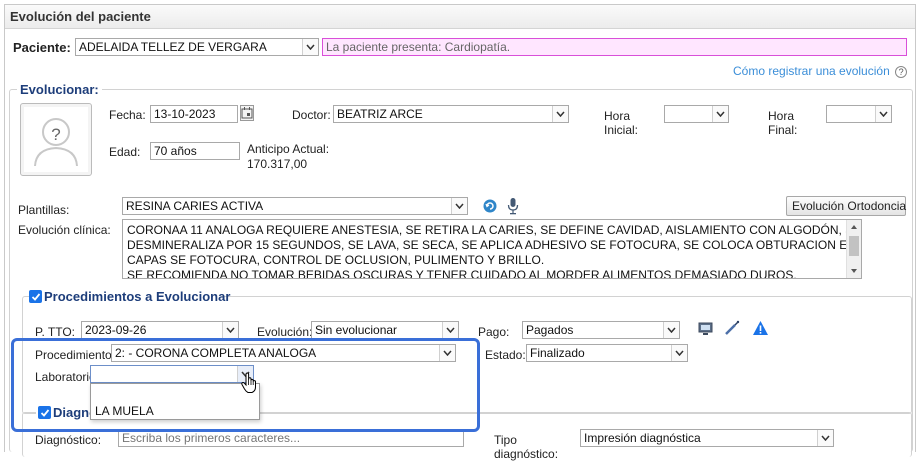 The width and height of the screenshot is (920, 461). Describe the element at coordinates (55, 332) in the screenshot. I see `ptto-label: P. TTO:` at that location.